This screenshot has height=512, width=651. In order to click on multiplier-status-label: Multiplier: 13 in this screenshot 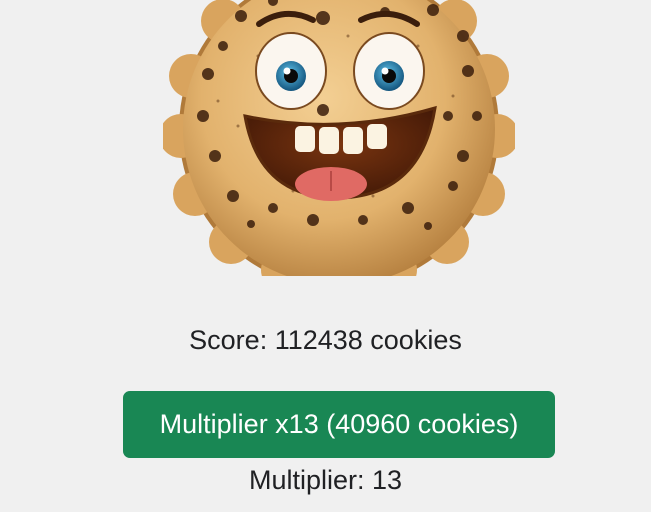, I will do `click(325, 480)`.